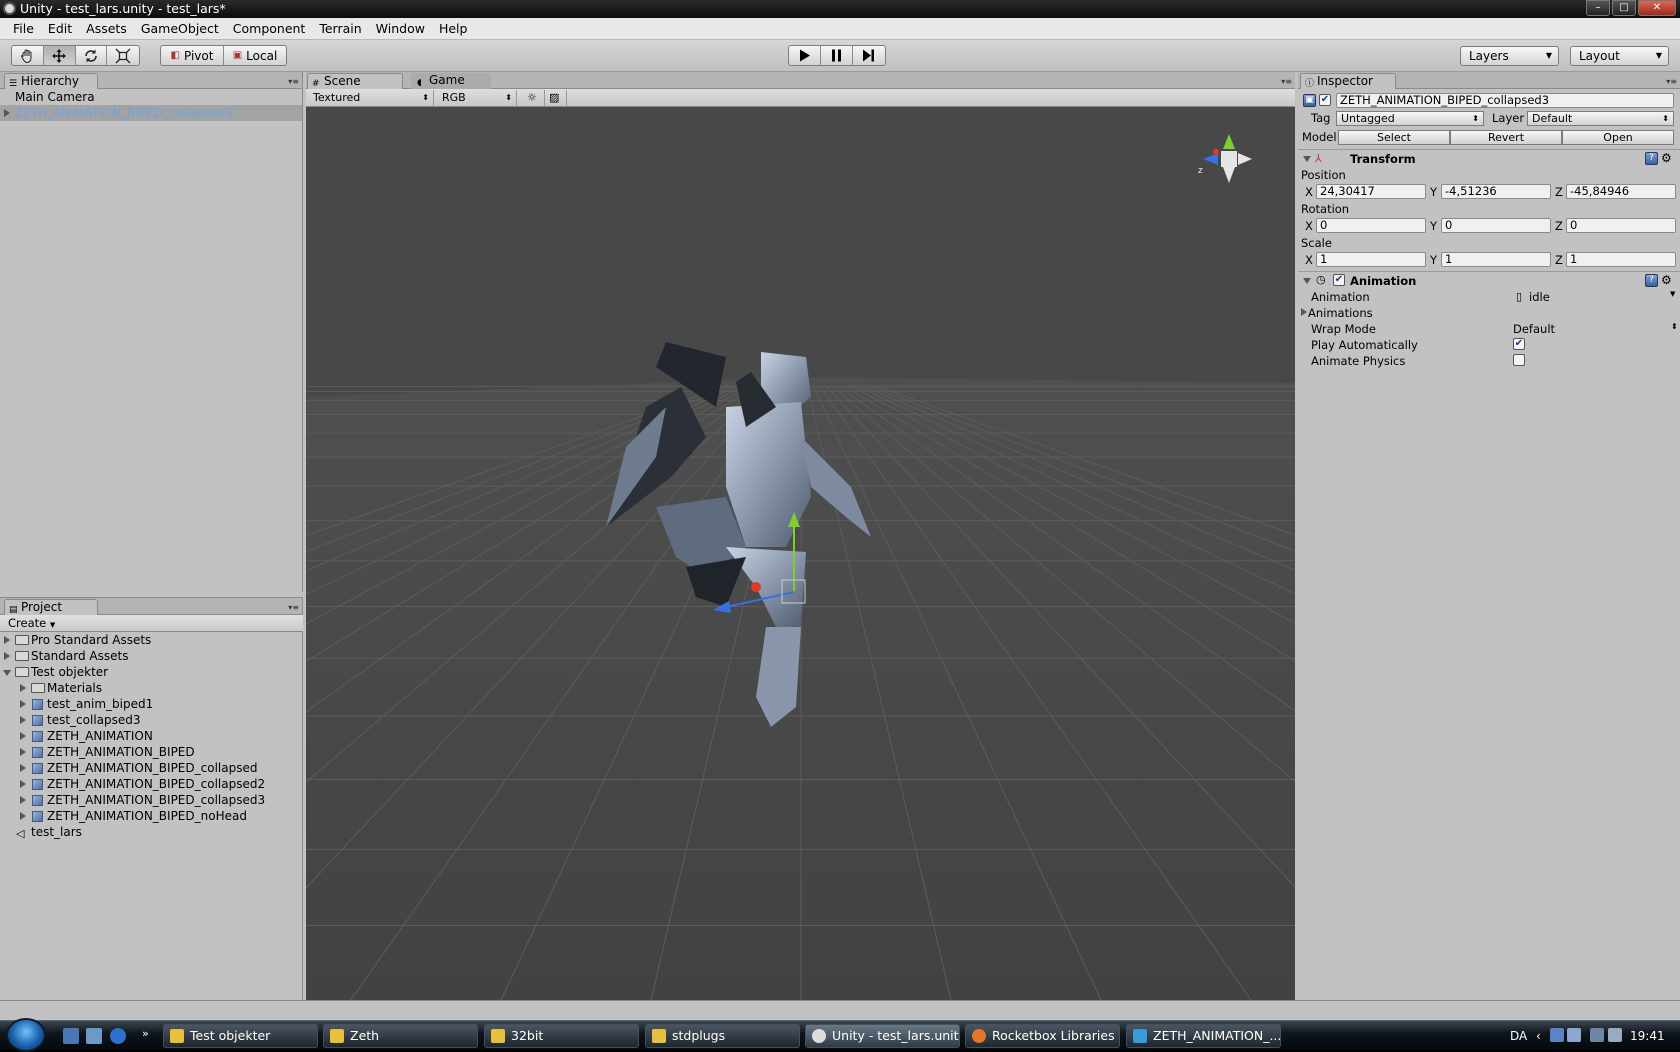 This screenshot has width=1680, height=1052. I want to click on project-item-zeth-biped-collapsed: ZETH_ANIMATION_BIPED_collapsed, so click(151, 768).